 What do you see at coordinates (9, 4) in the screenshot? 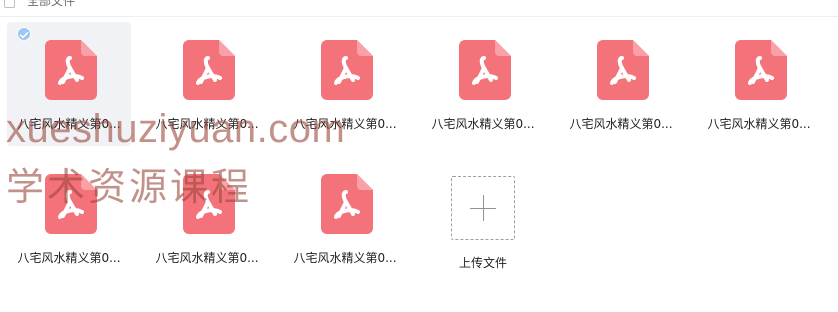
I see `select-all-checkbox` at bounding box center [9, 4].